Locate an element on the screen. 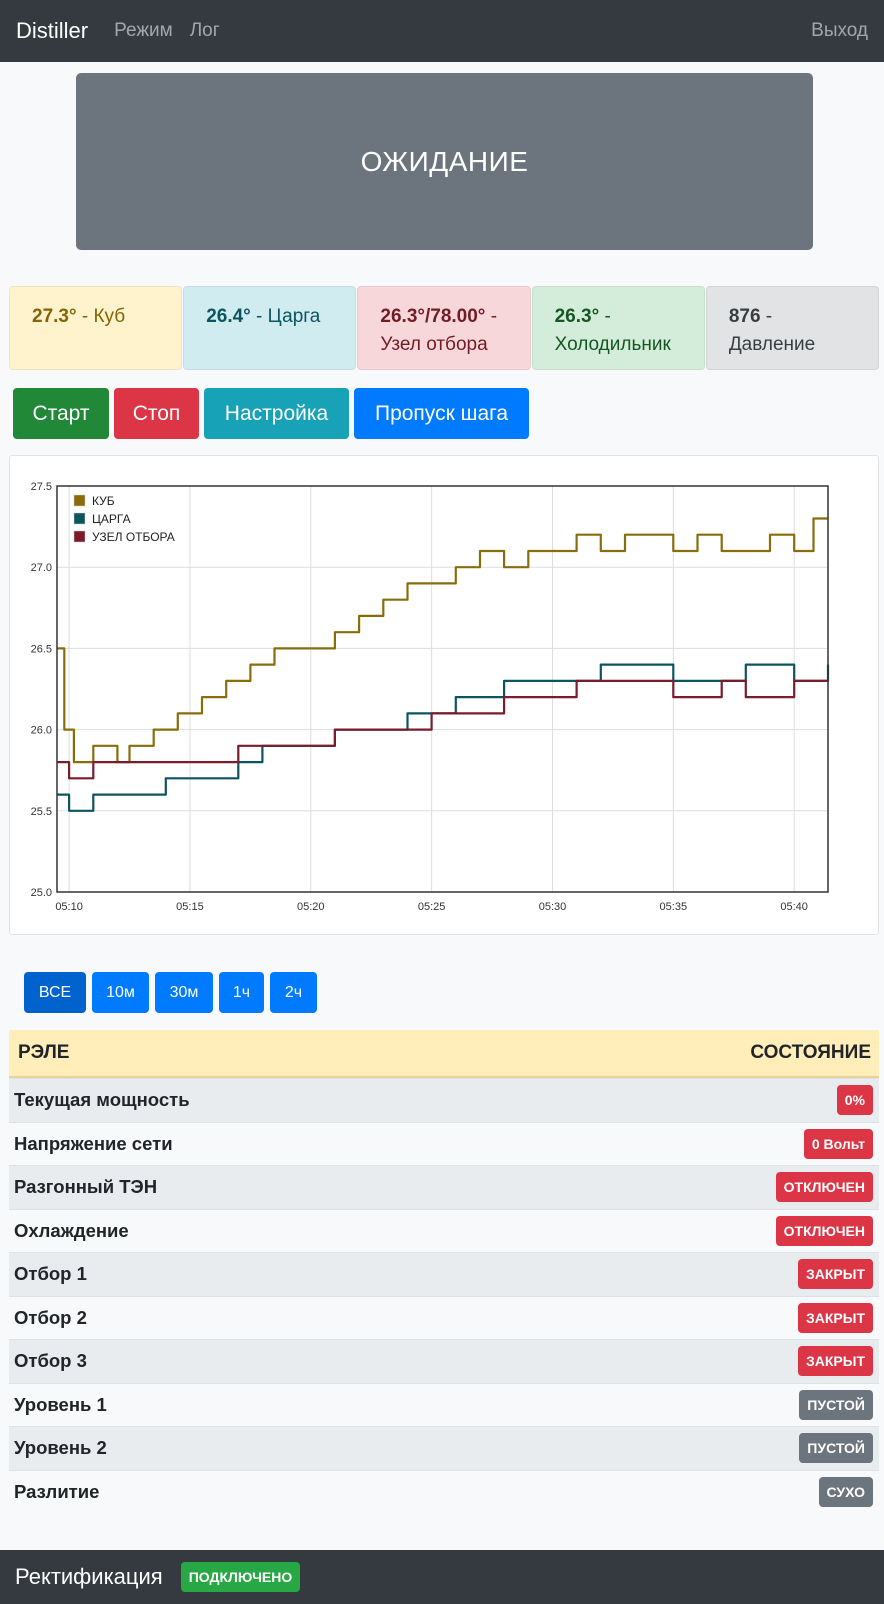 The image size is (884, 1604). y-tick-label: 27.5 is located at coordinates (41, 487).